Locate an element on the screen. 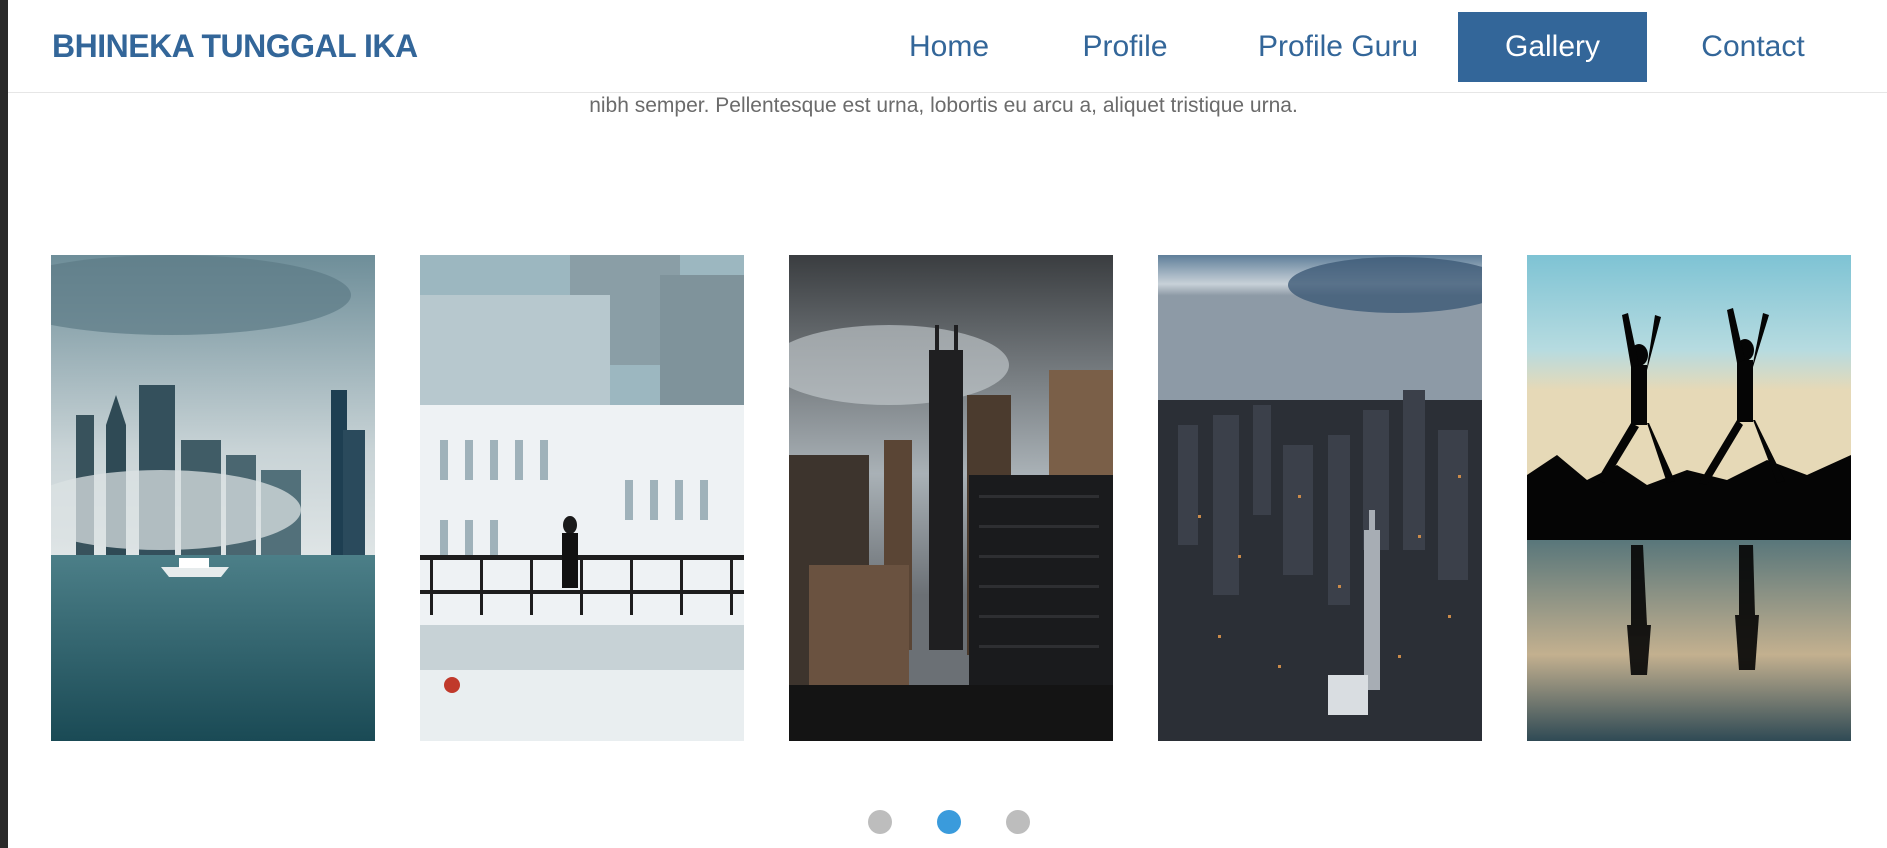 This screenshot has width=1887, height=848. nav-item-profile-guru: Profile Guru is located at coordinates (1338, 47).